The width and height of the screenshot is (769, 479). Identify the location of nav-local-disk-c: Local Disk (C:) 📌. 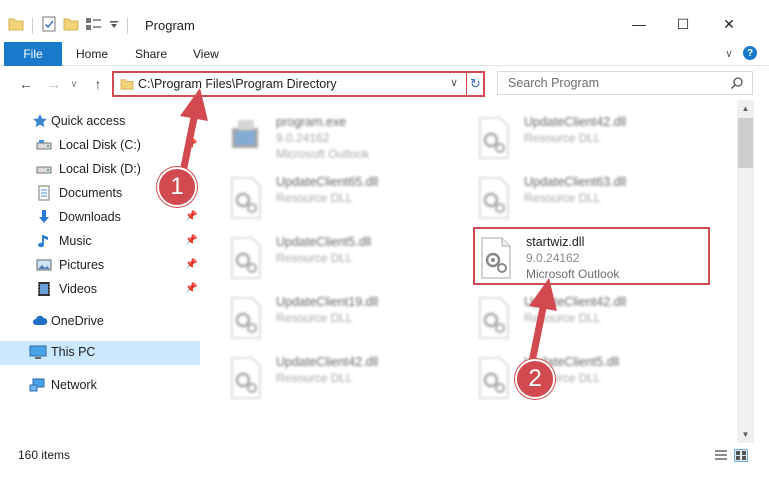
(100, 145).